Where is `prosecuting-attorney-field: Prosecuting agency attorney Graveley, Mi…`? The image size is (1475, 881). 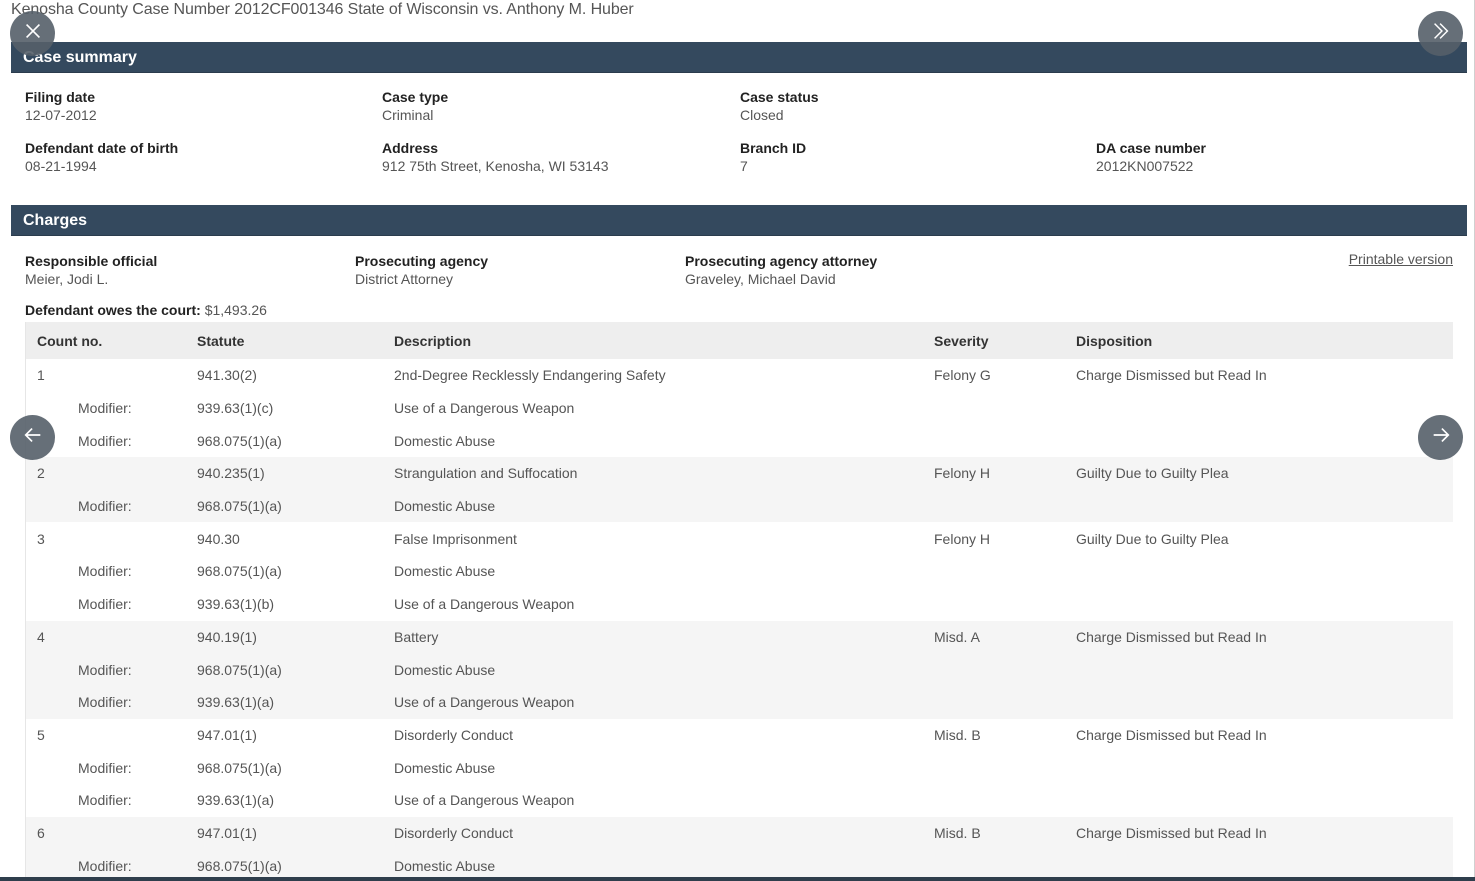
prosecuting-attorney-field: Prosecuting agency attorney Graveley, Mi… is located at coordinates (781, 270).